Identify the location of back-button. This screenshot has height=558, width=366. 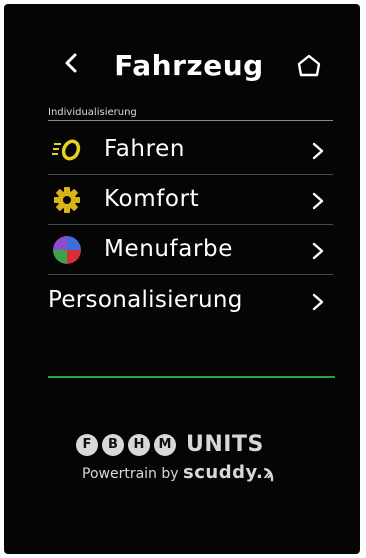
(71, 63).